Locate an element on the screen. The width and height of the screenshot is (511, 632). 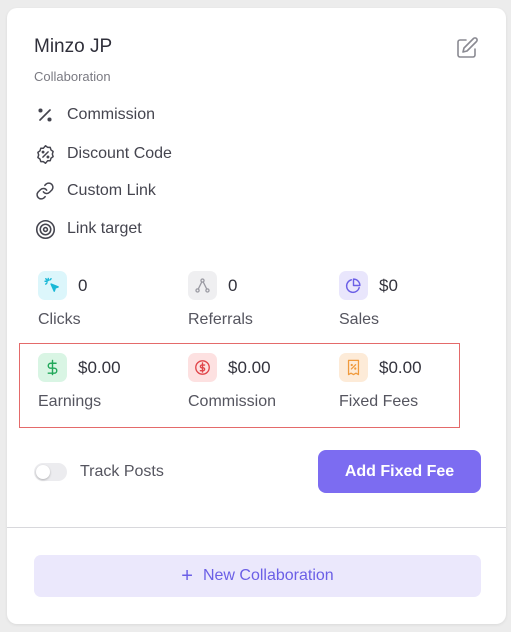
attribute-custom-link: Custom Link is located at coordinates (95, 191).